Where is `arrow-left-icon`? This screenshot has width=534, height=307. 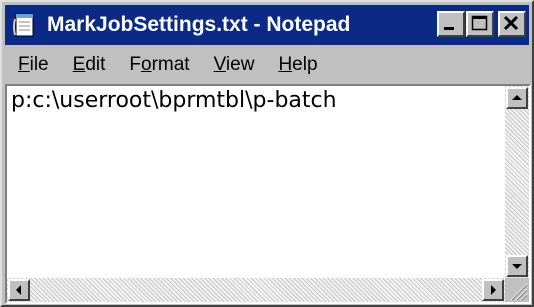
arrow-left-icon is located at coordinates (18, 290).